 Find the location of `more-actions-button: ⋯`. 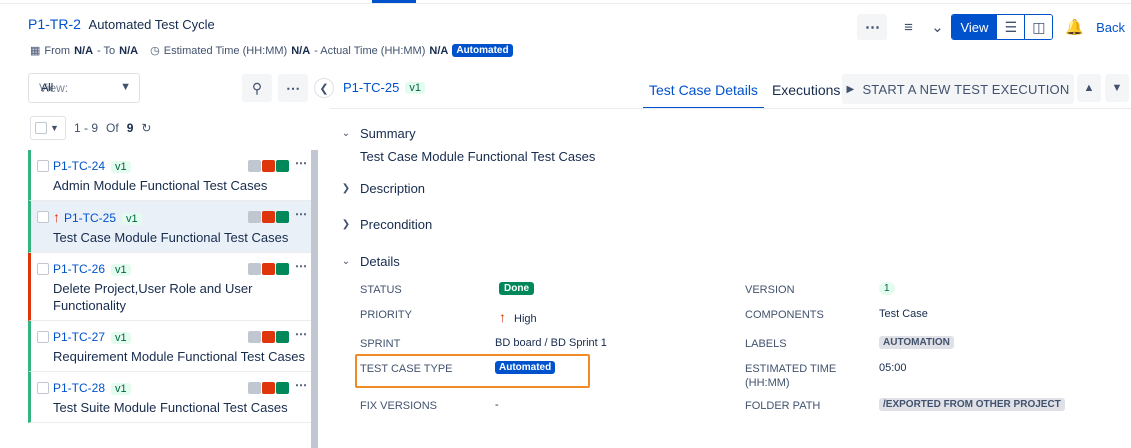

more-actions-button: ⋯ is located at coordinates (872, 27).